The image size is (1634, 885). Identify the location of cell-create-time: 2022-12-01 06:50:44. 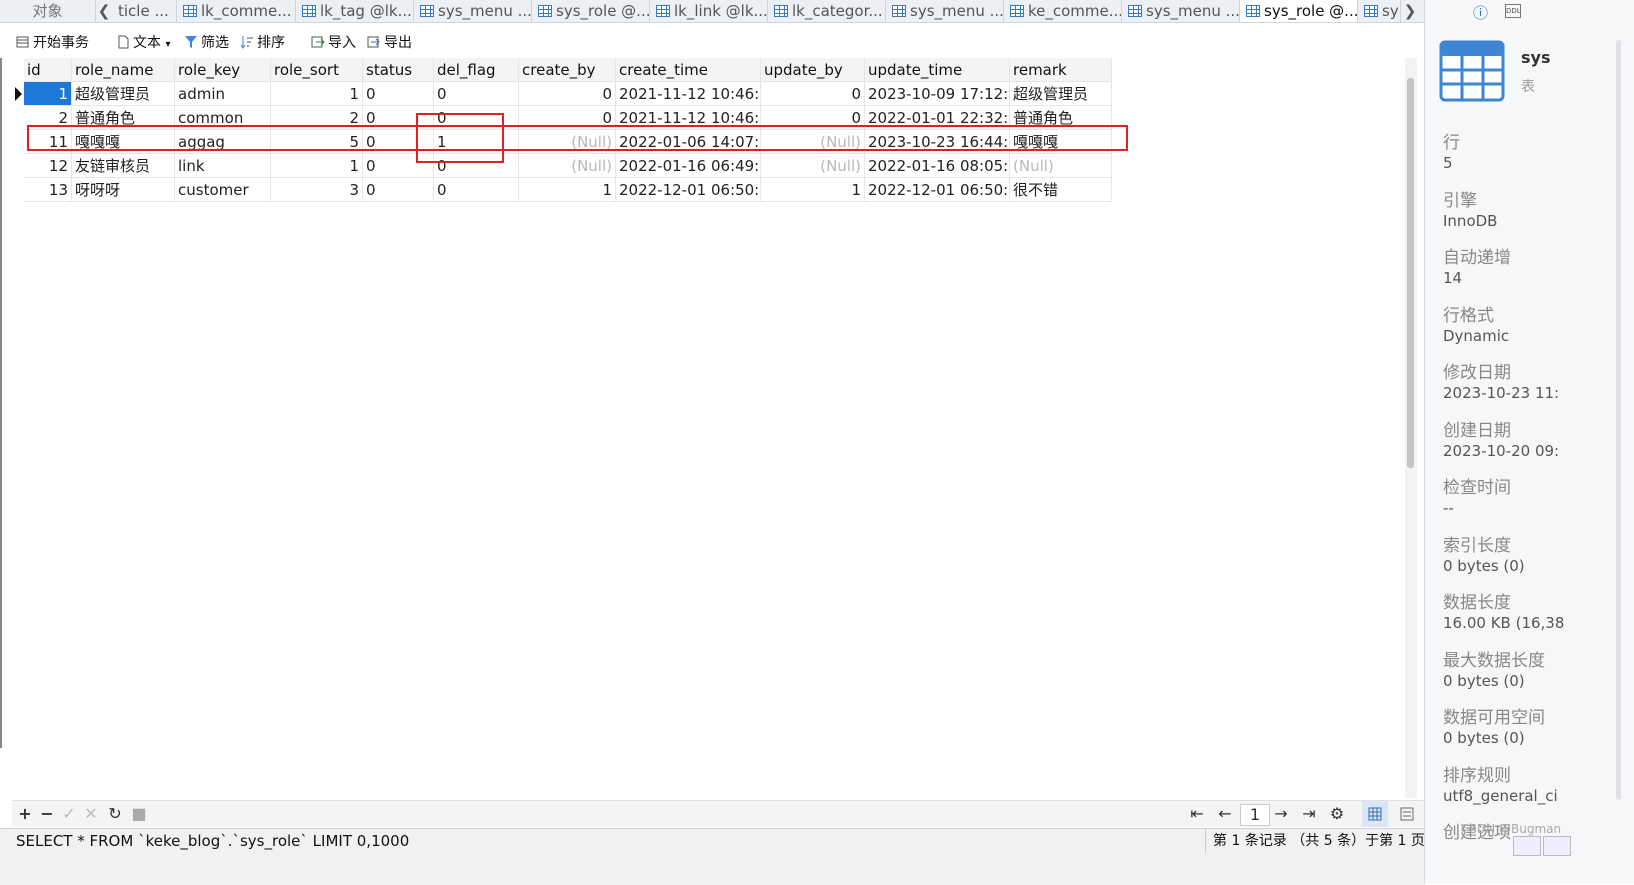
(688, 190).